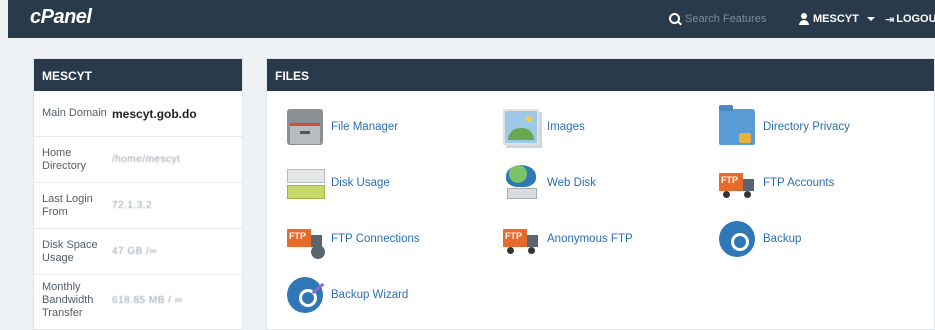  I want to click on directory-privacy-icon, so click(737, 125).